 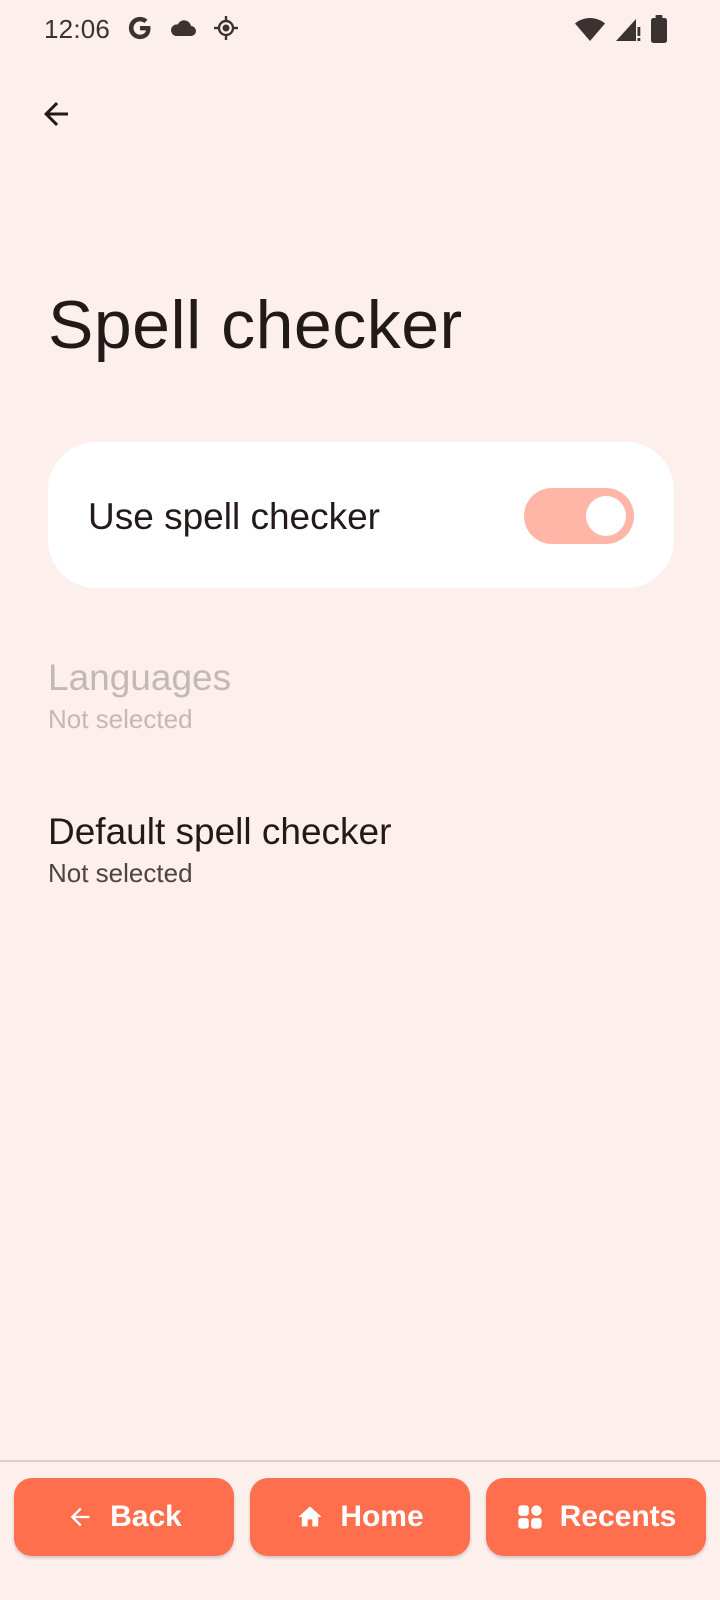 I want to click on status-bar: 12:06, so click(x=360, y=31).